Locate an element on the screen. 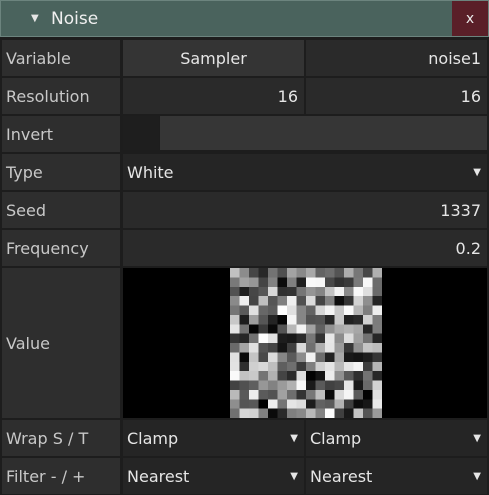 The image size is (489, 495). resolution-y-field: 16 is located at coordinates (396, 96).